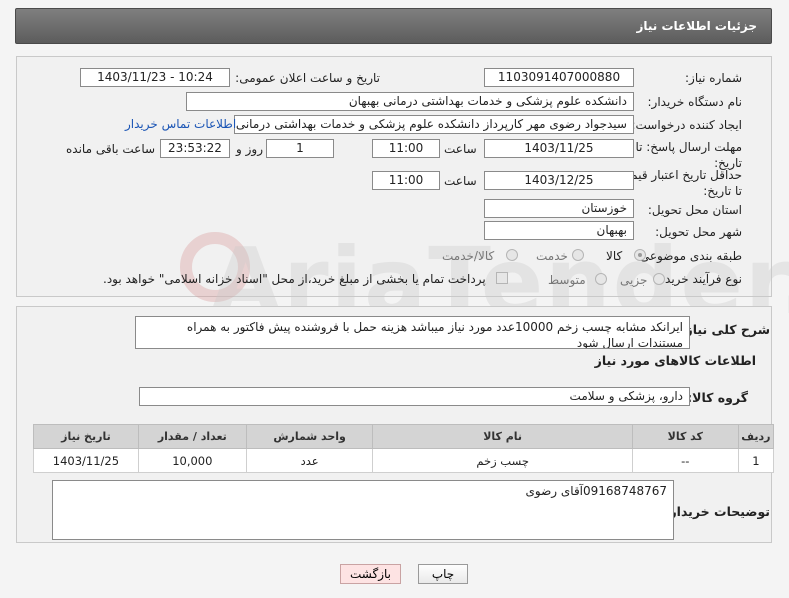  Describe the element at coordinates (686, 125) in the screenshot. I see `creator-label: ایجاد کننده درخواست:` at that location.